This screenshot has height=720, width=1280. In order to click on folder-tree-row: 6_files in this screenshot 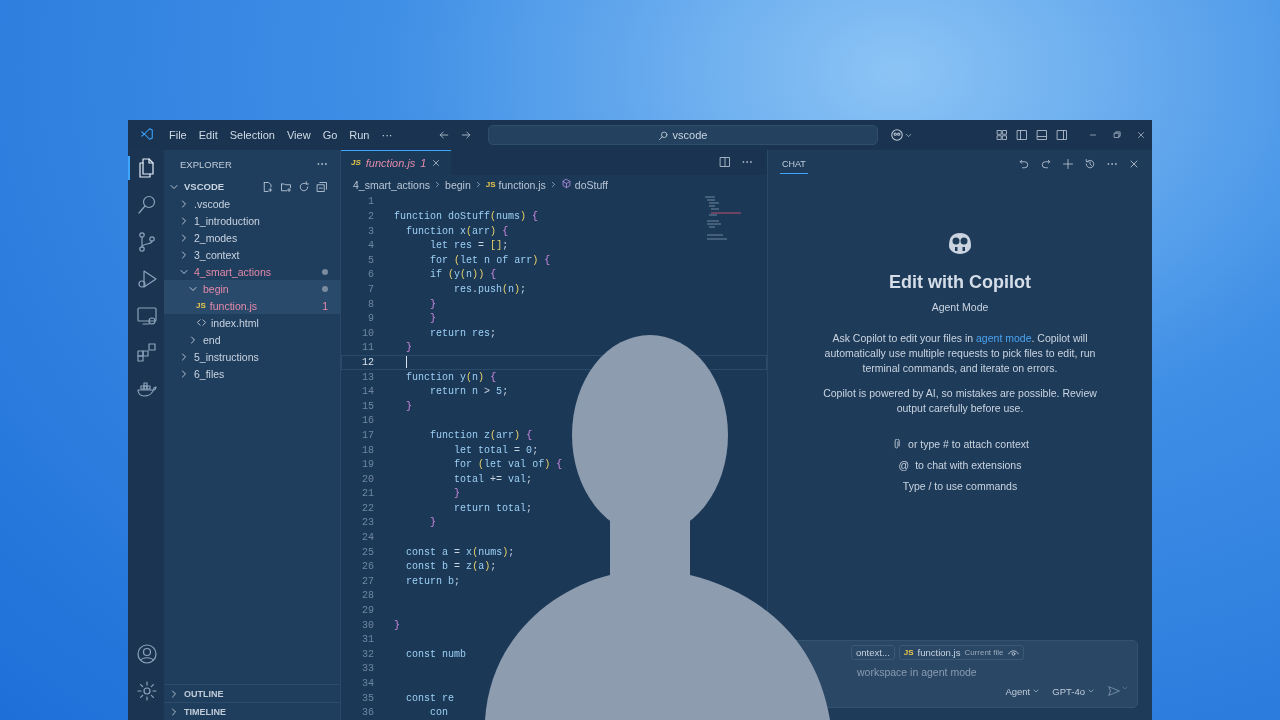, I will do `click(252, 373)`.